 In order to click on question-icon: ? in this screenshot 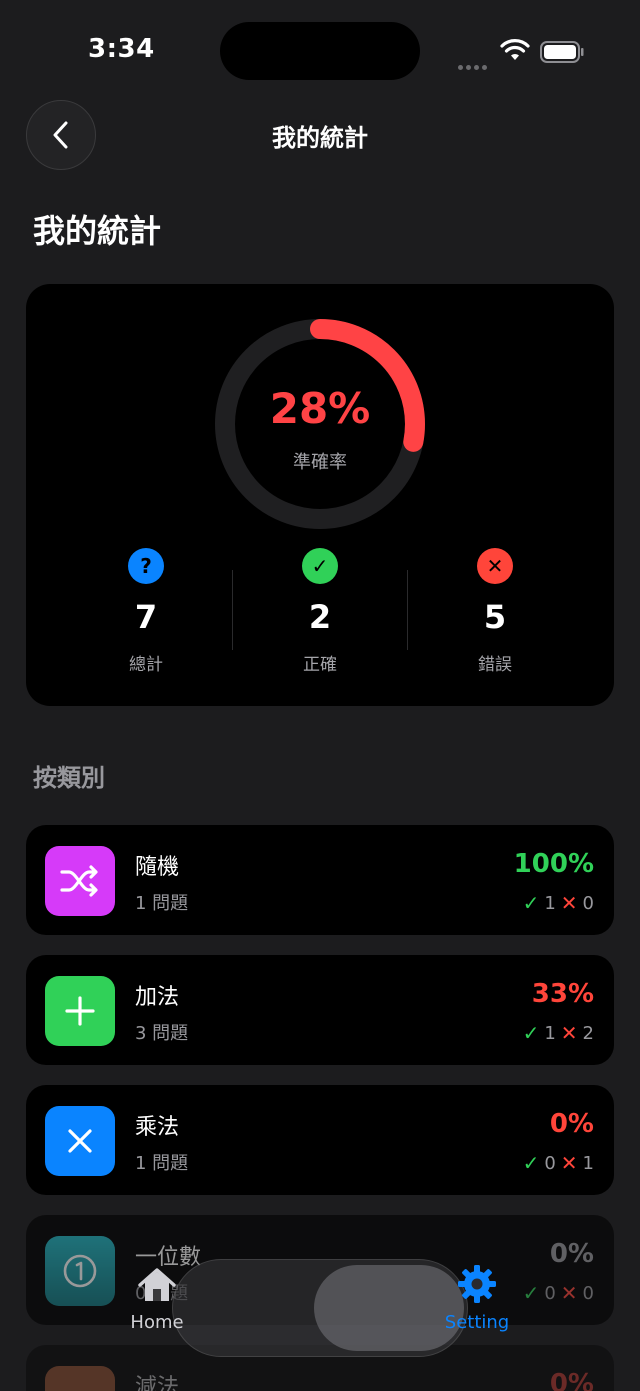, I will do `click(146, 566)`.